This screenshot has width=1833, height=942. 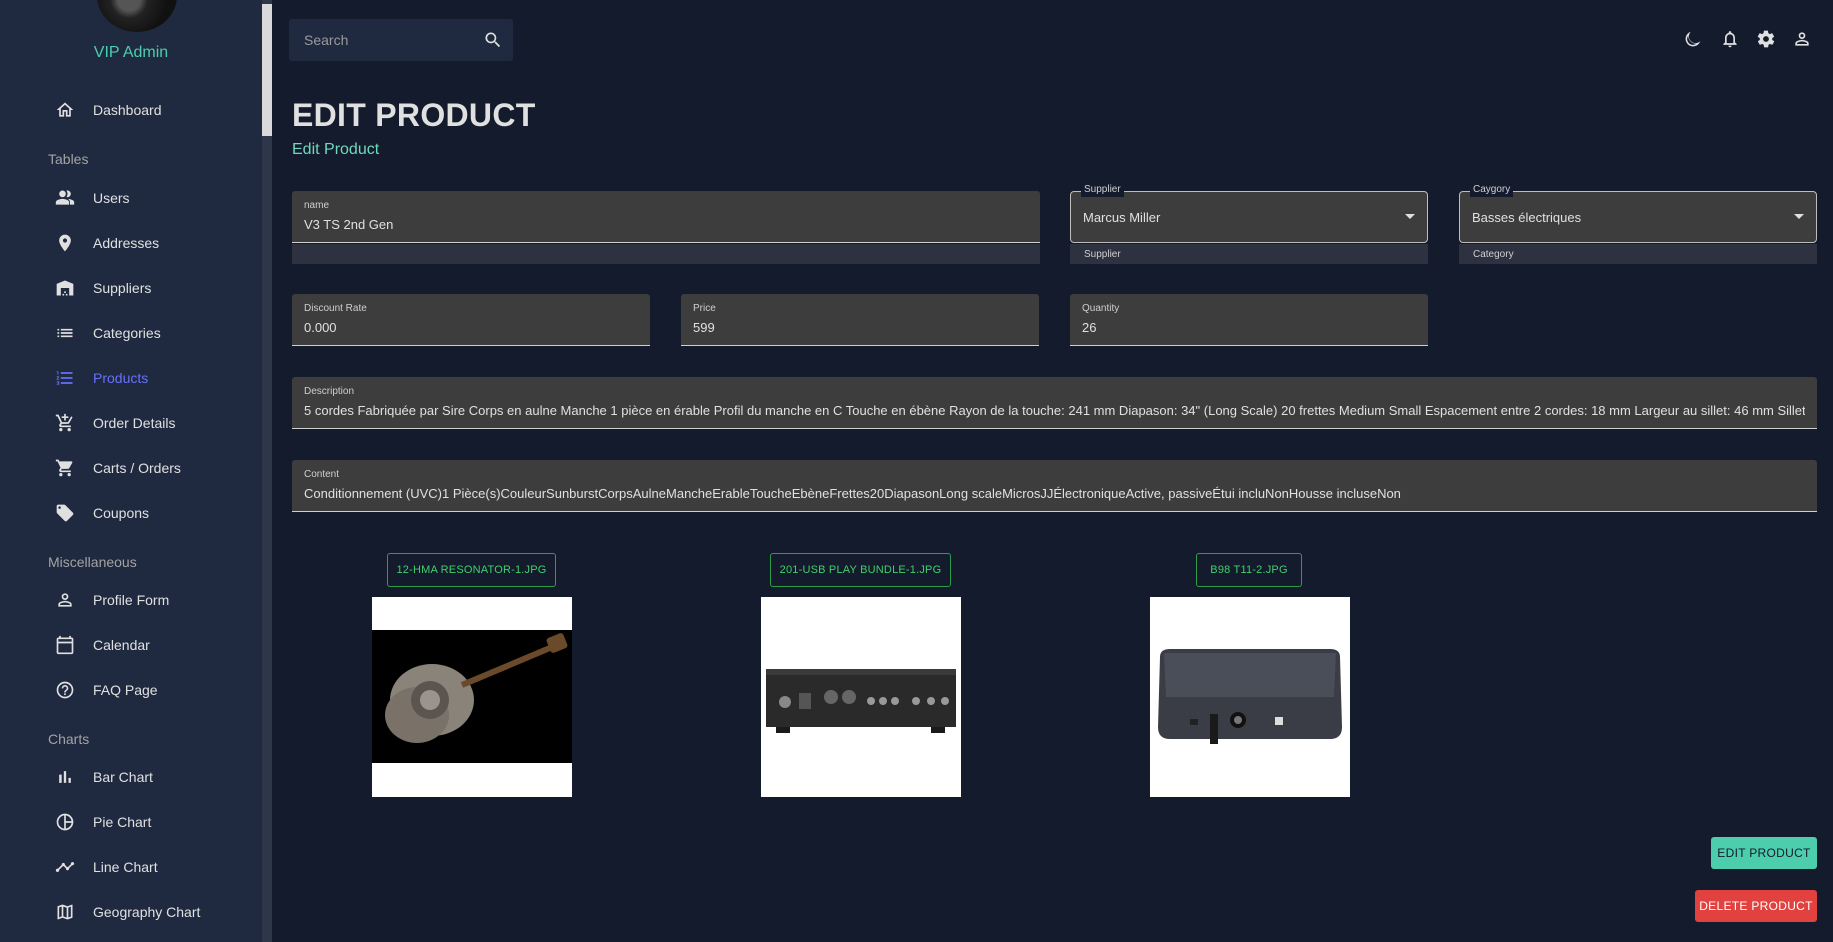 What do you see at coordinates (704, 327) in the screenshot?
I see `price-value: 599` at bounding box center [704, 327].